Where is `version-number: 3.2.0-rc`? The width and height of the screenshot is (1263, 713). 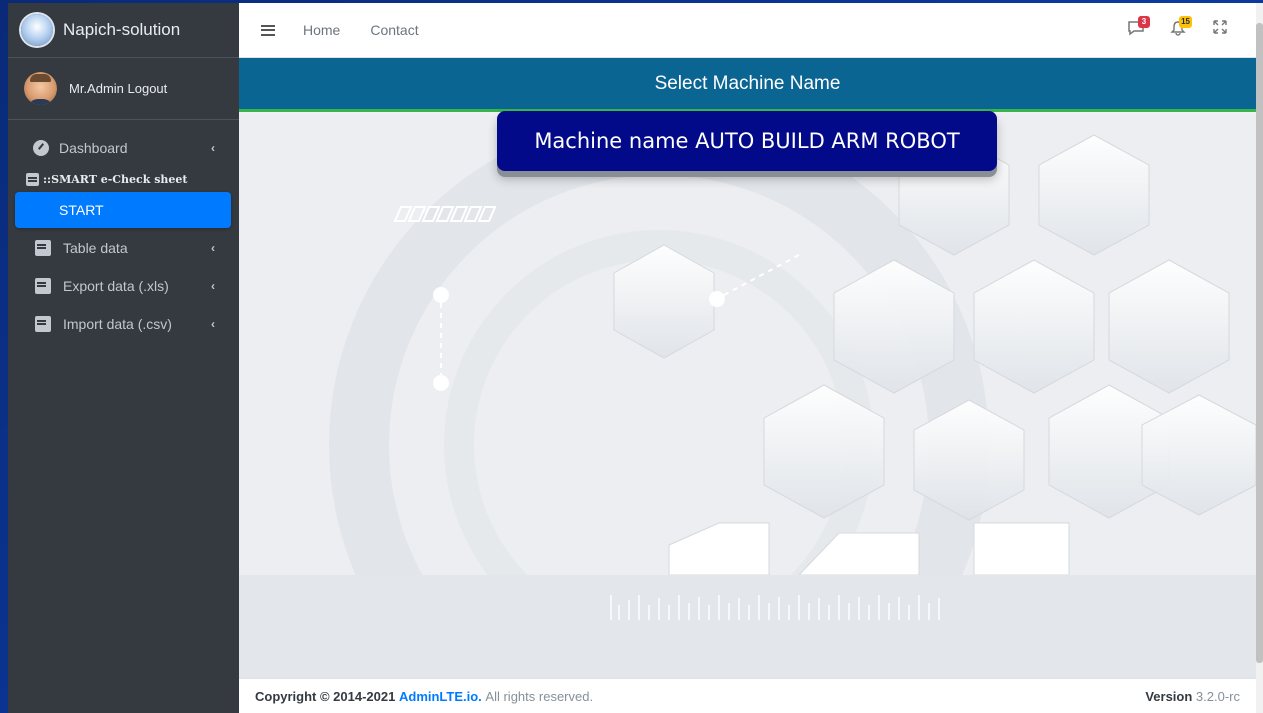 version-number: 3.2.0-rc is located at coordinates (1217, 696).